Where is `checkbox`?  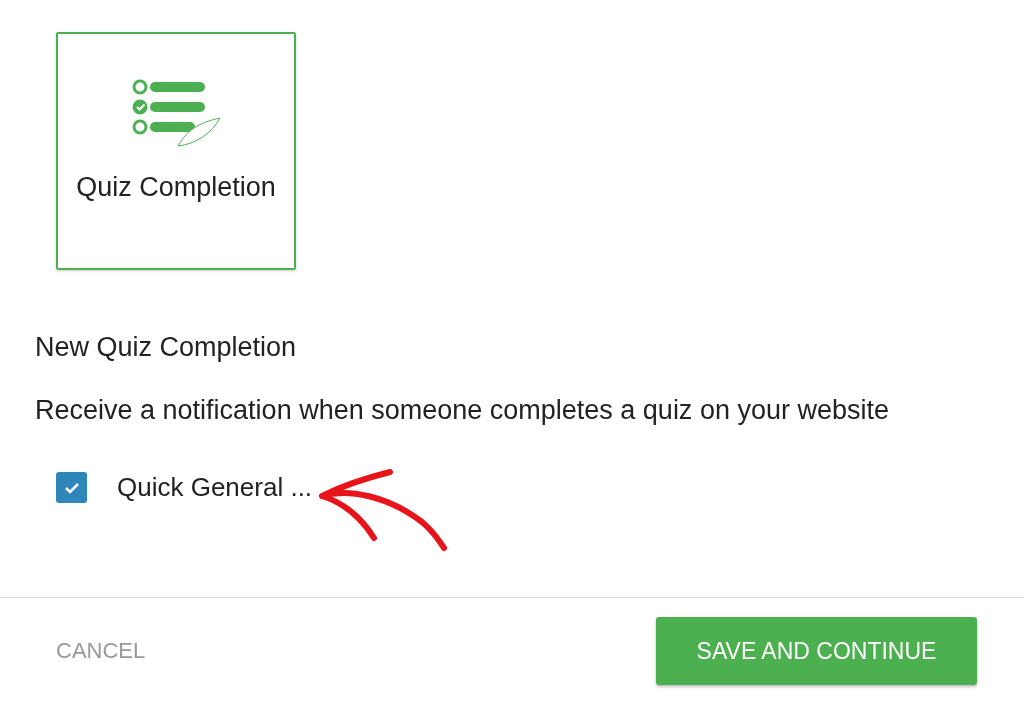
checkbox is located at coordinates (71, 487).